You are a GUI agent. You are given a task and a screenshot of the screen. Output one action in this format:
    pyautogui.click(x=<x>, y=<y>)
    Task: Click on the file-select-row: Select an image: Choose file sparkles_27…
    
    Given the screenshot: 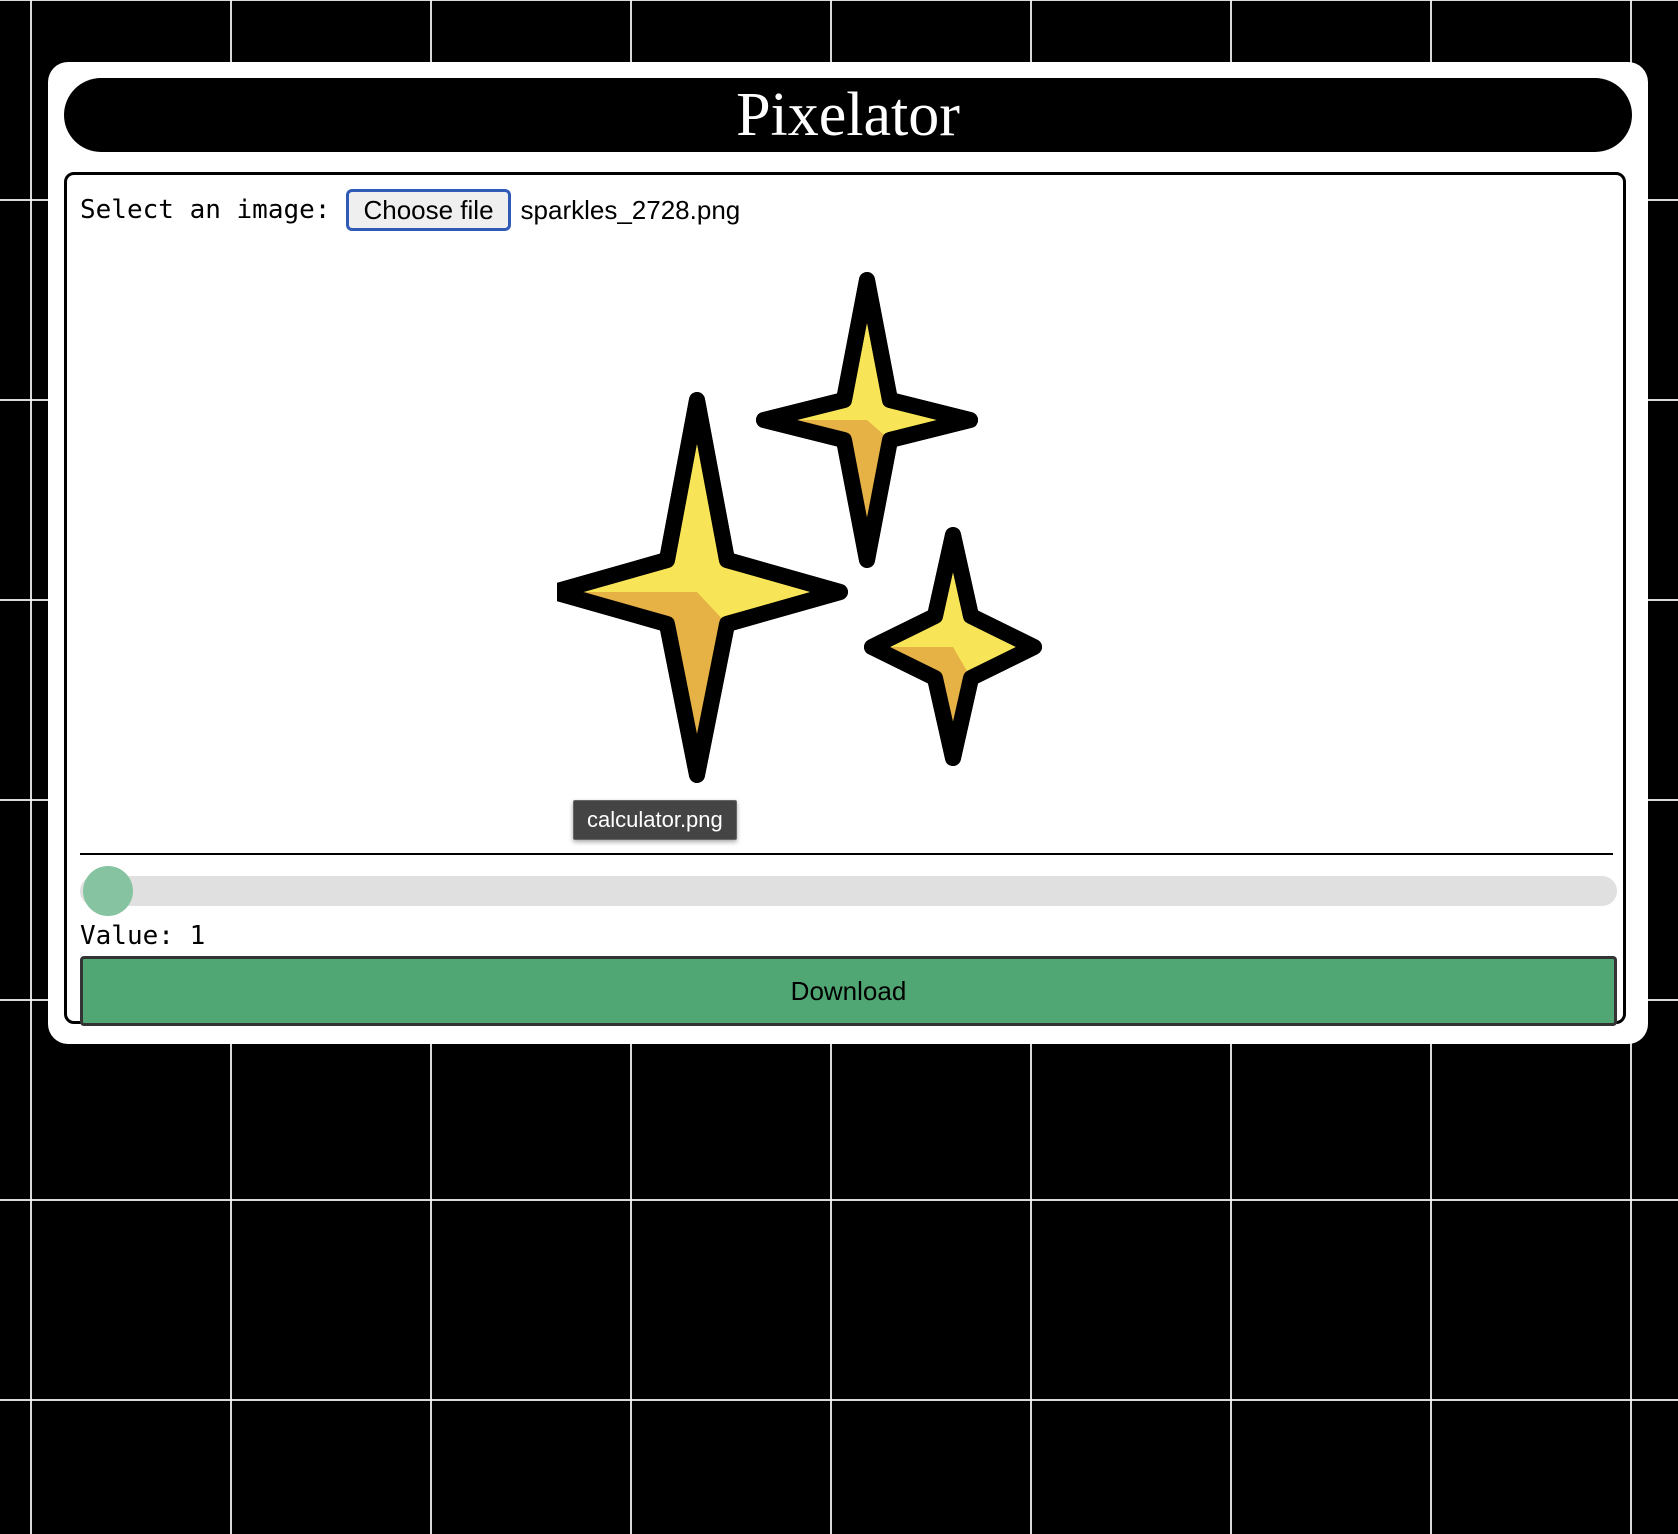 What is the action you would take?
    pyautogui.click(x=410, y=210)
    